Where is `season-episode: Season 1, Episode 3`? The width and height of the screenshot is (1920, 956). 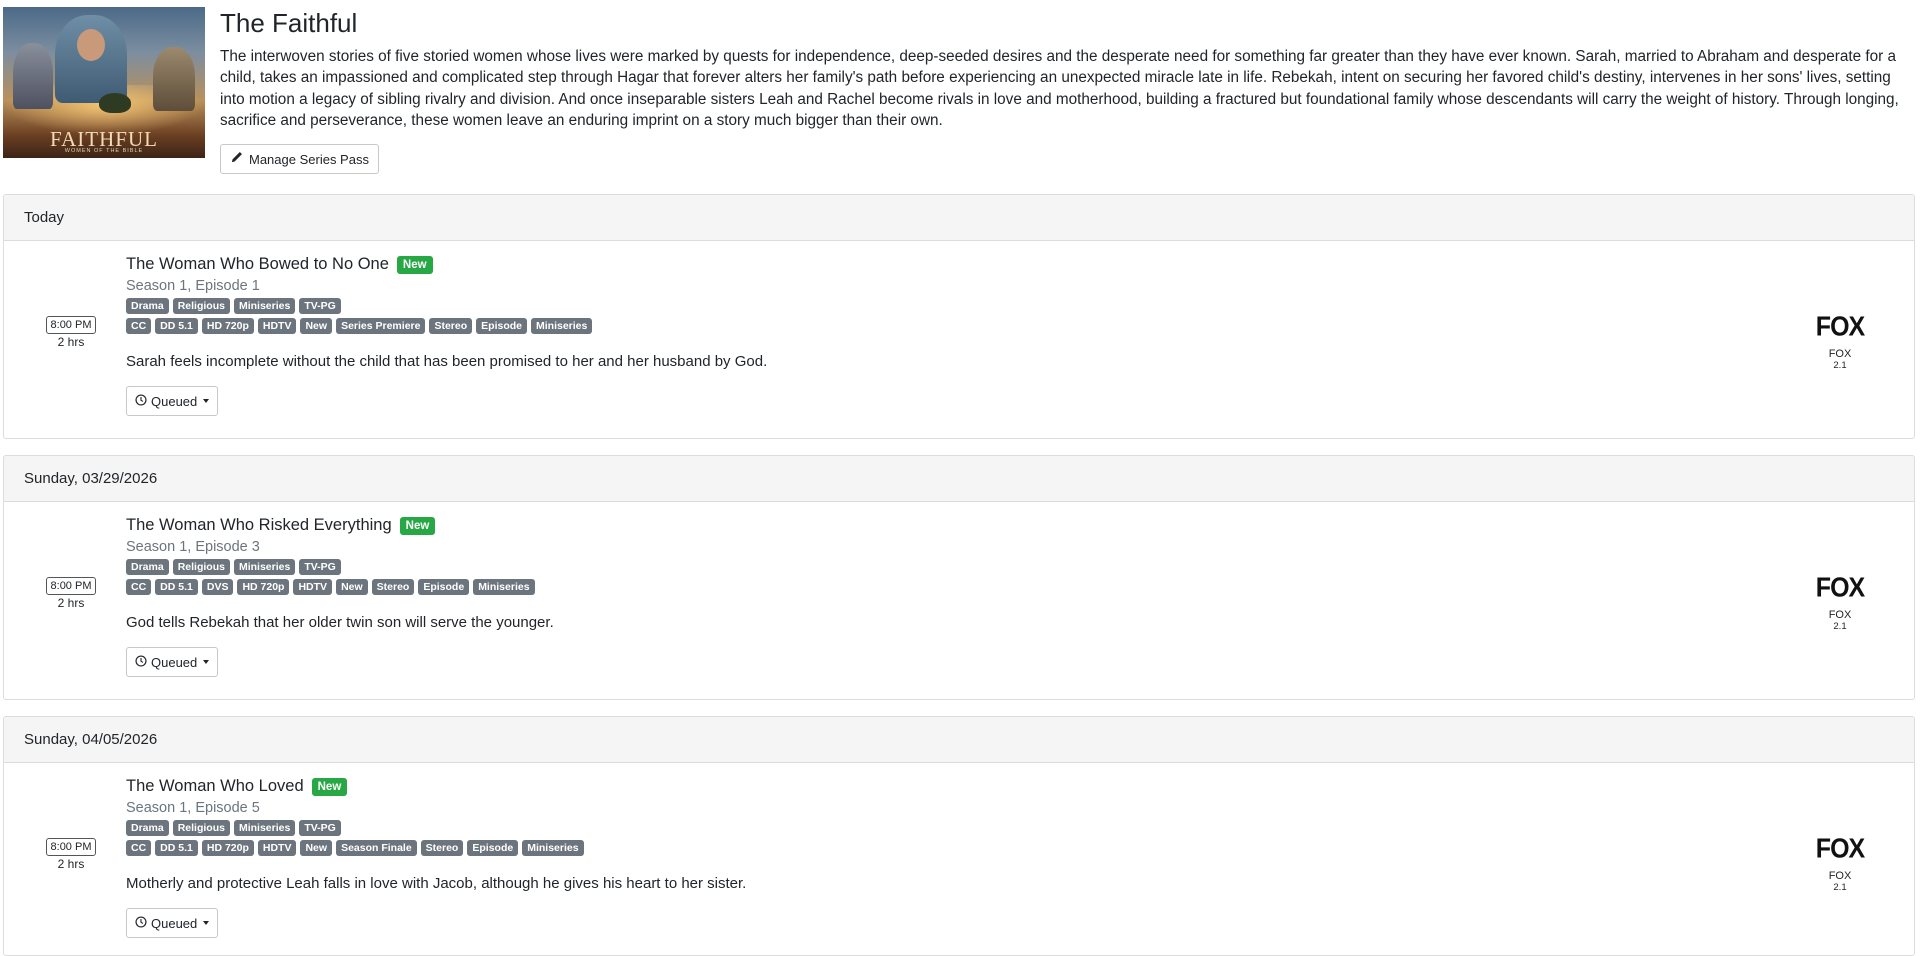
season-episode: Season 1, Episode 3 is located at coordinates (193, 547).